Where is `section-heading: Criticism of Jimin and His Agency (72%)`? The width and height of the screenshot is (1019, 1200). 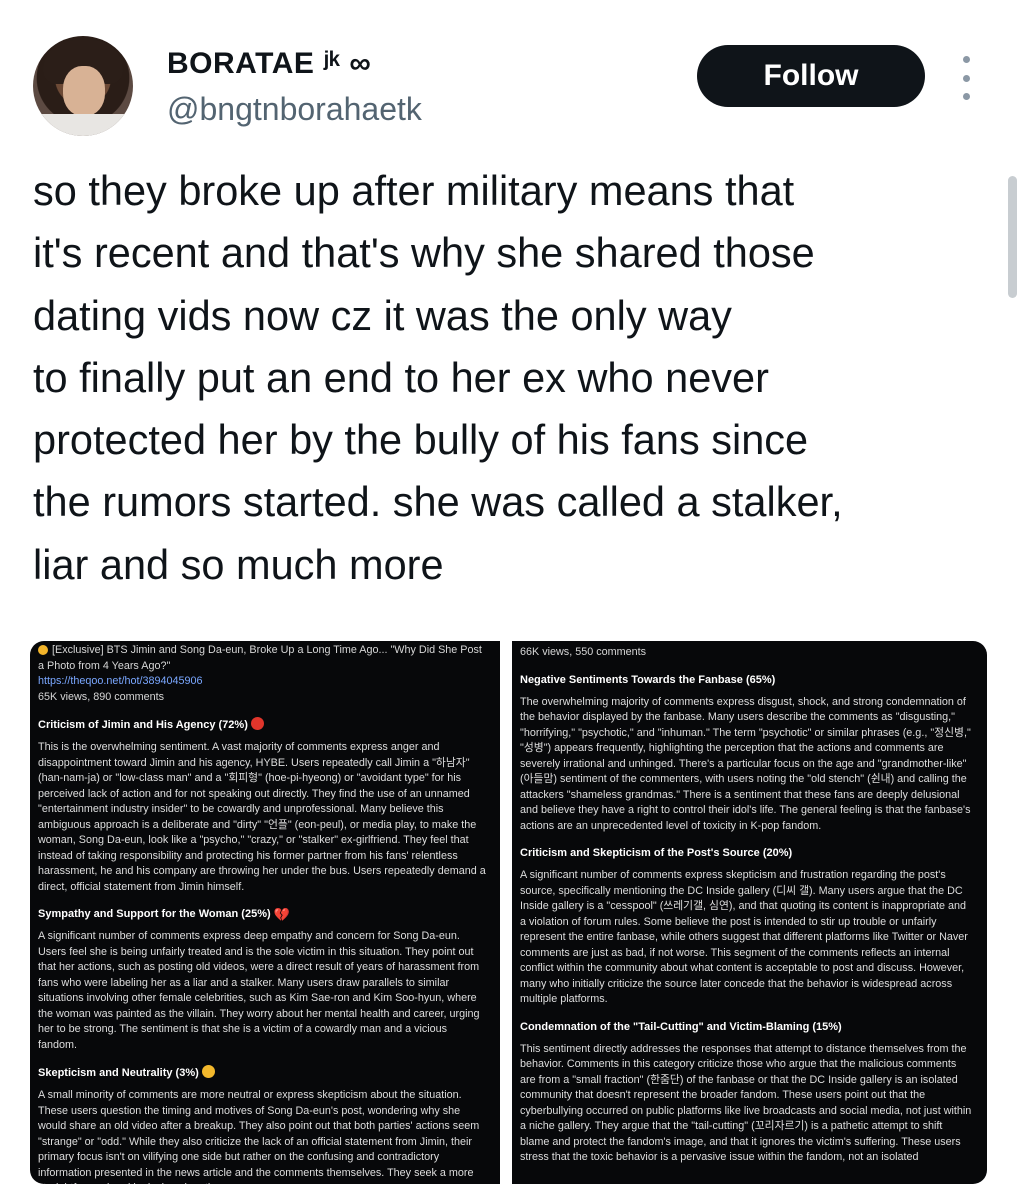
section-heading: Criticism of Jimin and His Agency (72%) is located at coordinates (263, 725).